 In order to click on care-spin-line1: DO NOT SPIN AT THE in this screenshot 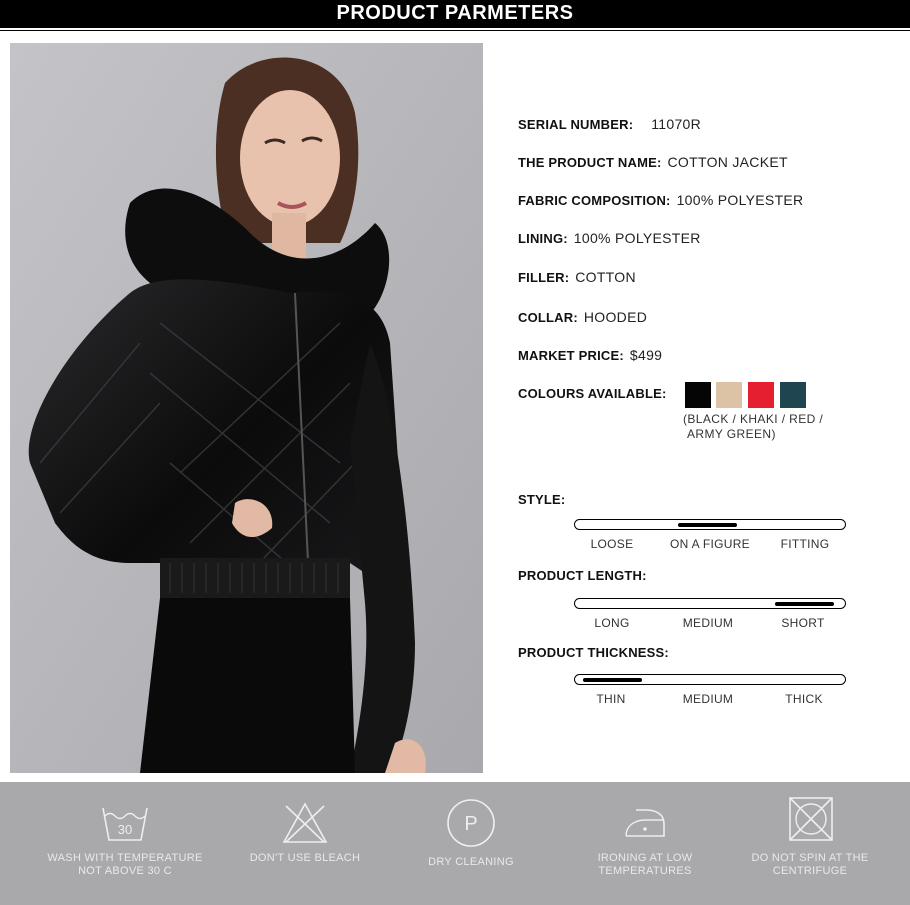, I will do `click(810, 858)`.